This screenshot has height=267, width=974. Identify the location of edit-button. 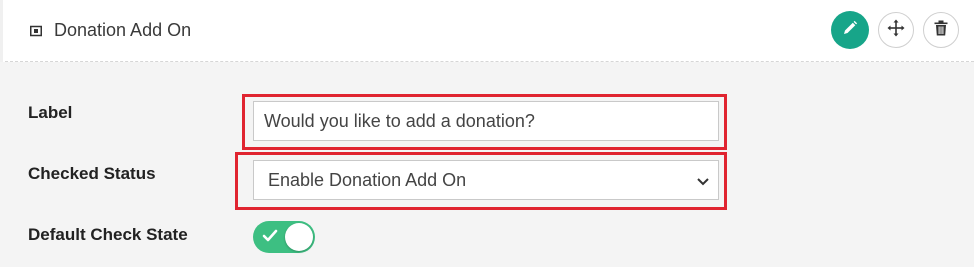
(850, 30).